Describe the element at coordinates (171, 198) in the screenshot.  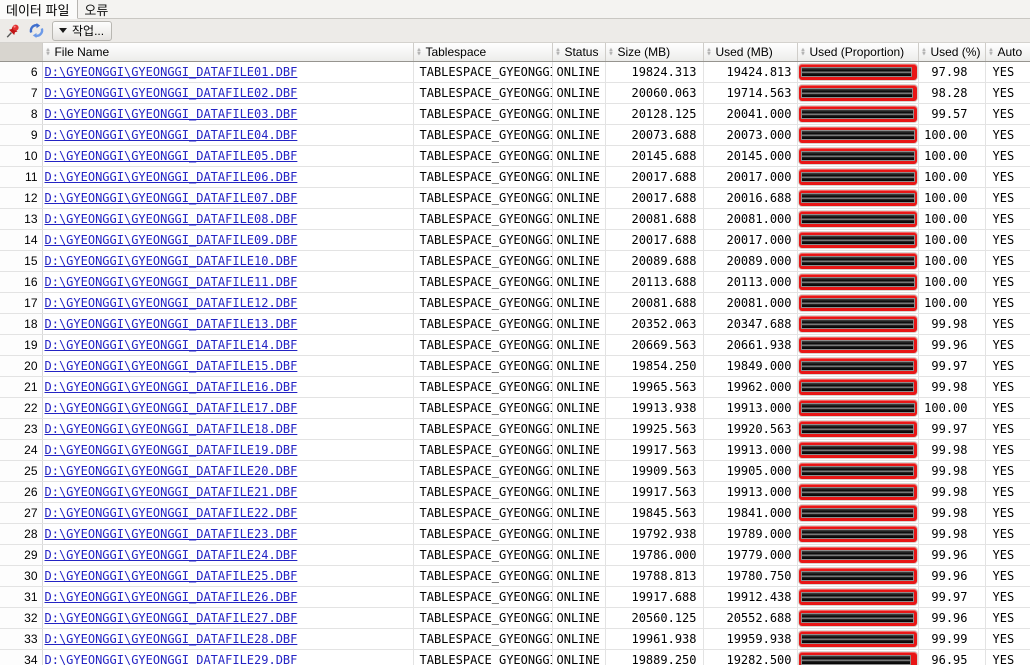
I see `file-name-link: D:\GYEONGGI\GYEONGGI_DATAFILE07.DBF` at that location.